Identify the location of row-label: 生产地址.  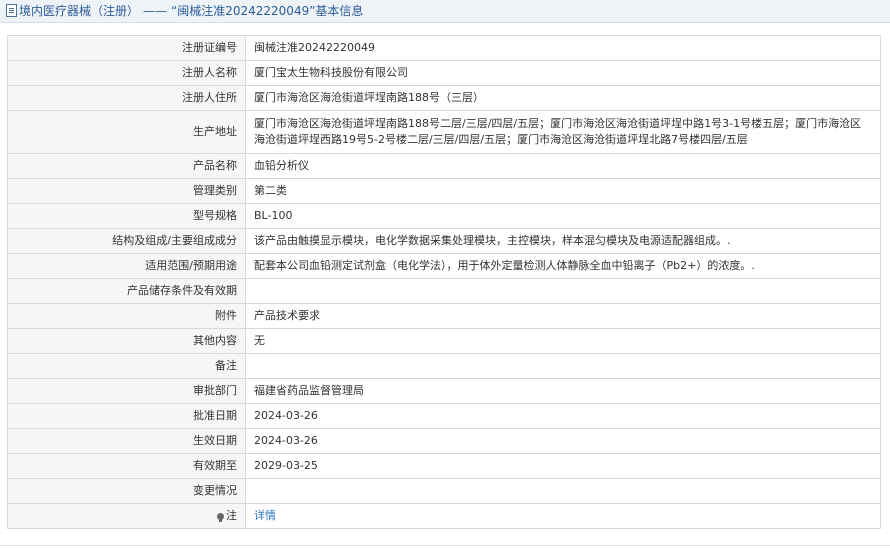
(126, 132).